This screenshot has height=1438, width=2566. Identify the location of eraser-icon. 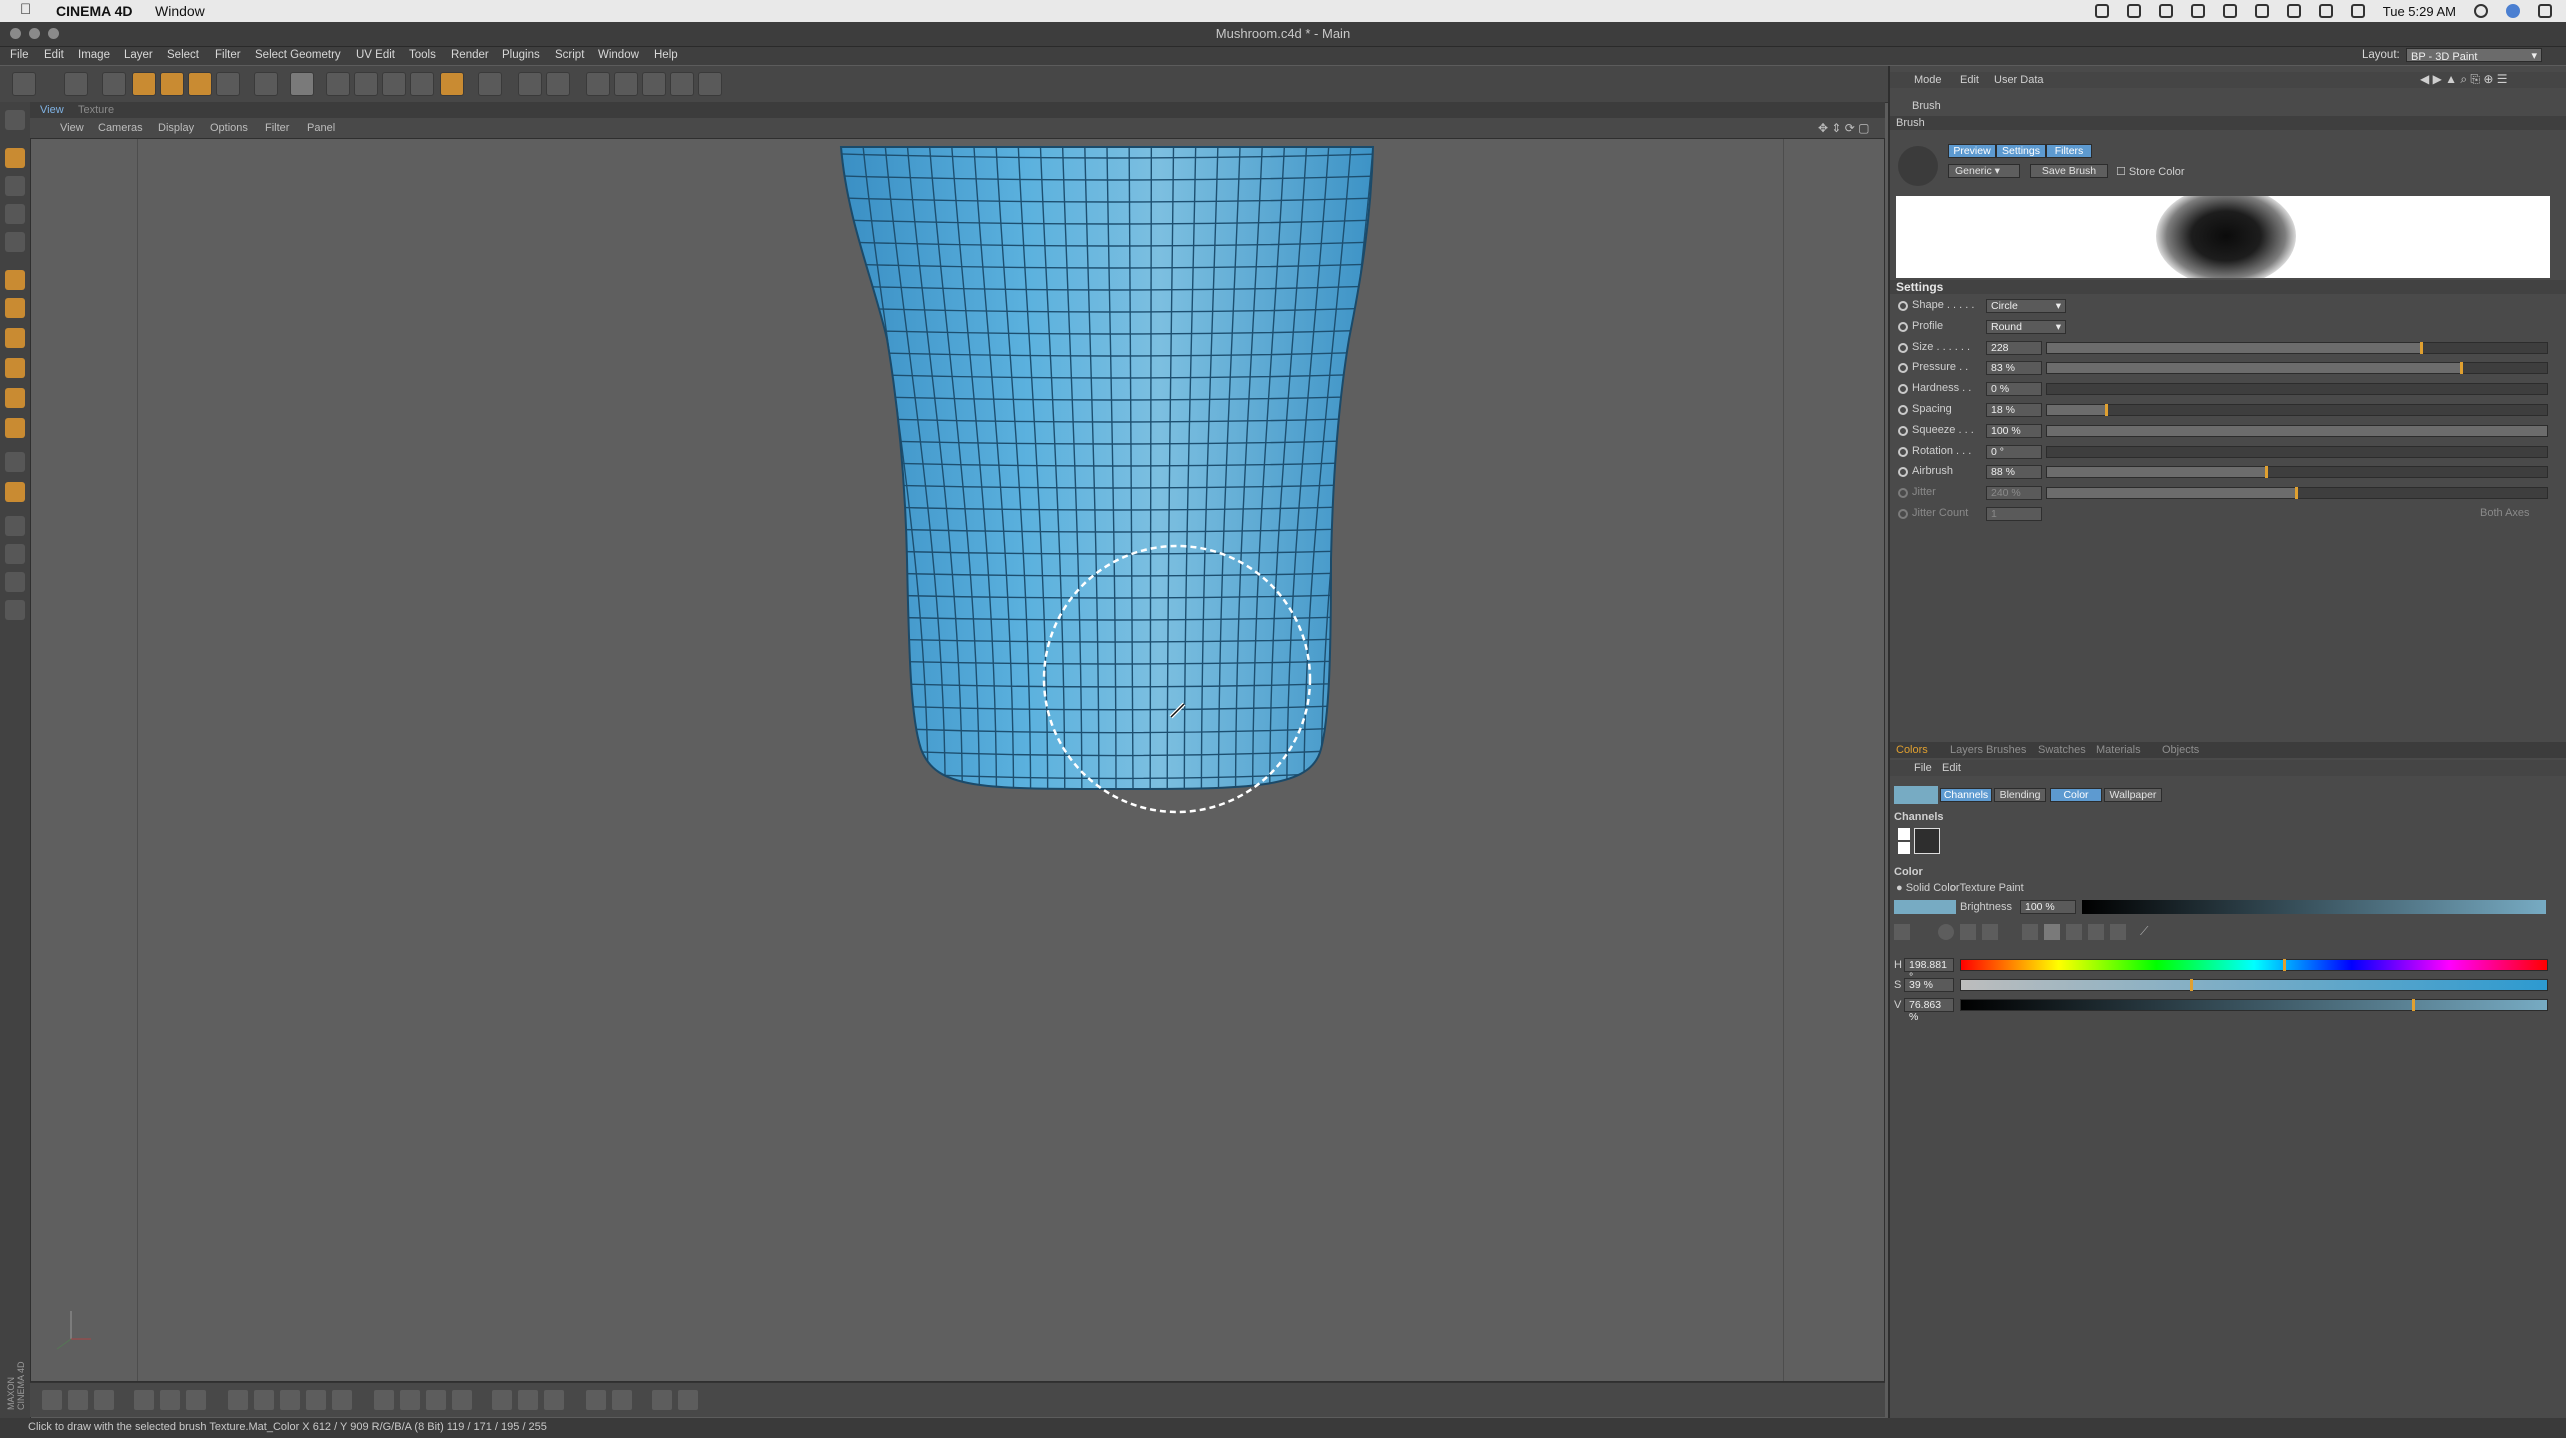
(15, 338).